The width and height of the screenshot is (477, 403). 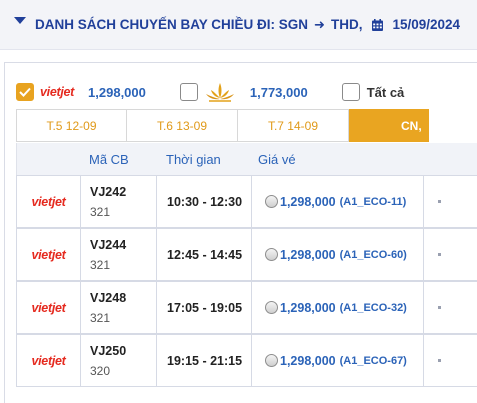 What do you see at coordinates (338, 201) in the screenshot?
I see `fare-cell: 1,298,000 (A1_ECO-11)` at bounding box center [338, 201].